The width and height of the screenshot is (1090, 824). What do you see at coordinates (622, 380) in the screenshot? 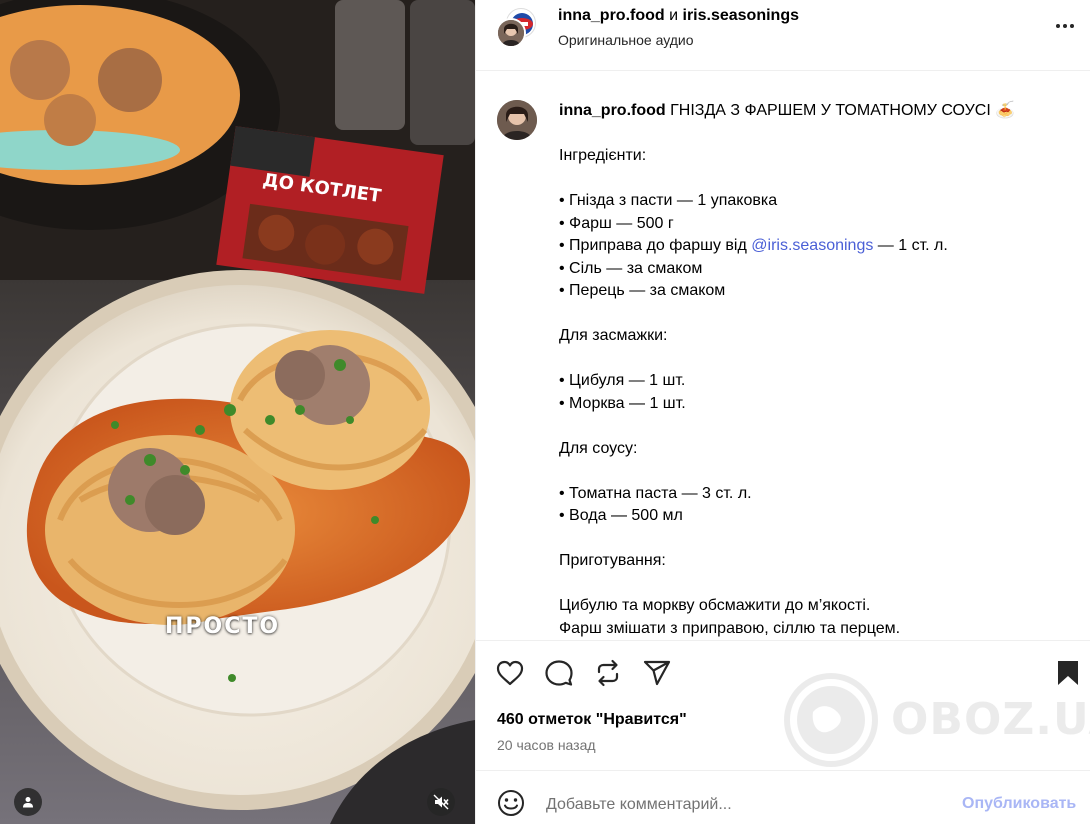
I see `caption-line: • Цибуля — 1 шт.` at bounding box center [622, 380].